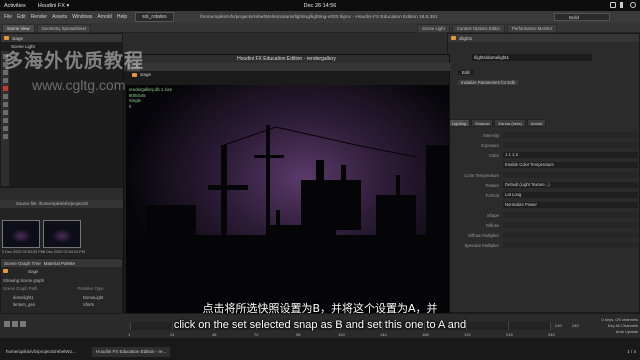 This screenshot has height=360, width=640. Describe the element at coordinates (570, 195) in the screenshot. I see `parameter-value: Lat Long` at that location.